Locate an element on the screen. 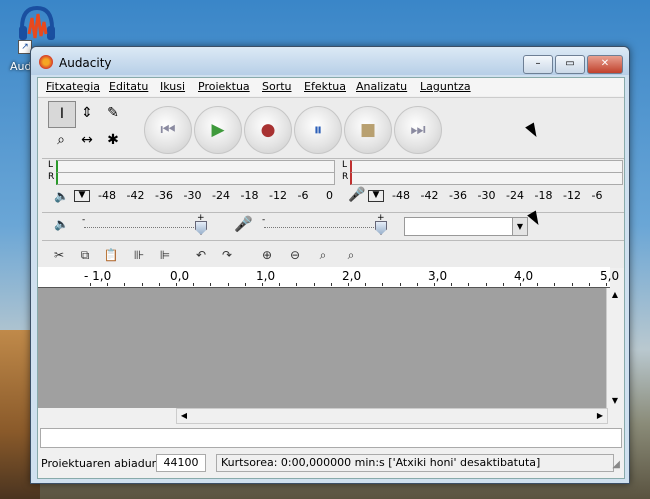  window-title: Audacity is located at coordinates (85, 63).